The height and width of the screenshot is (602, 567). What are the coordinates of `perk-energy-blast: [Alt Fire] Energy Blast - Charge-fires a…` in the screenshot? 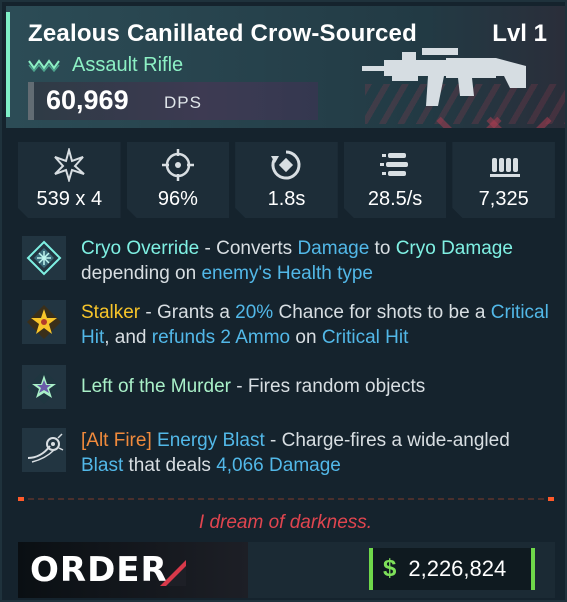 It's located at (287, 453).